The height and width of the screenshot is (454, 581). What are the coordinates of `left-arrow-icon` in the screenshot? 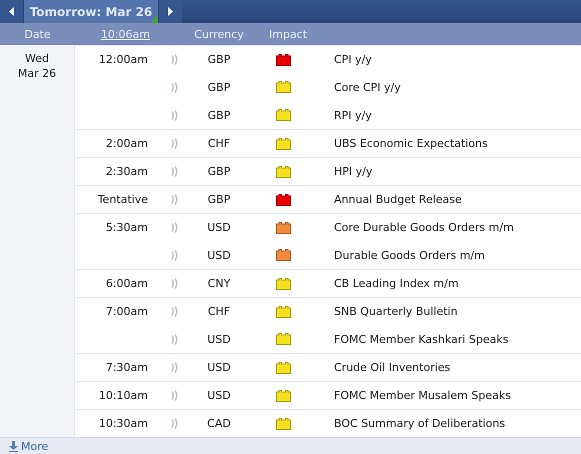 It's located at (11, 11).